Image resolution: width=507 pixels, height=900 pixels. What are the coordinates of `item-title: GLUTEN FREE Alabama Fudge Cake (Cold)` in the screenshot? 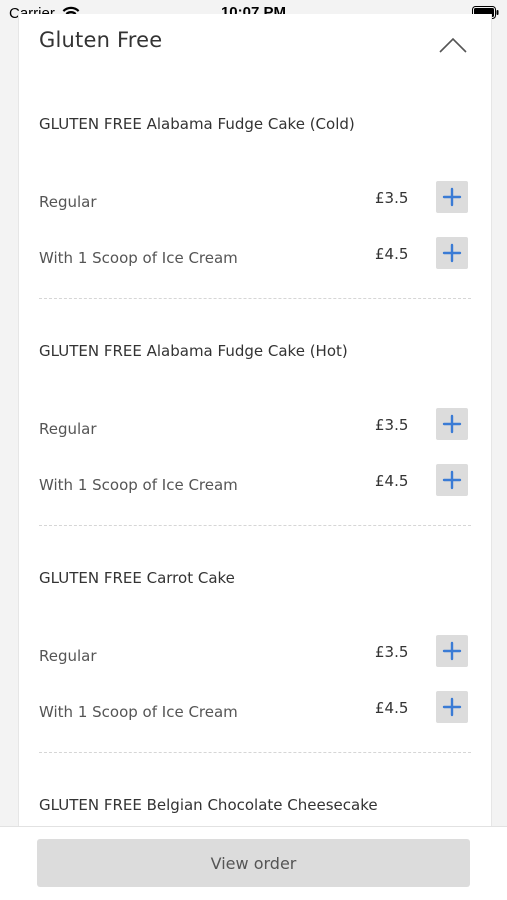 It's located at (197, 124).